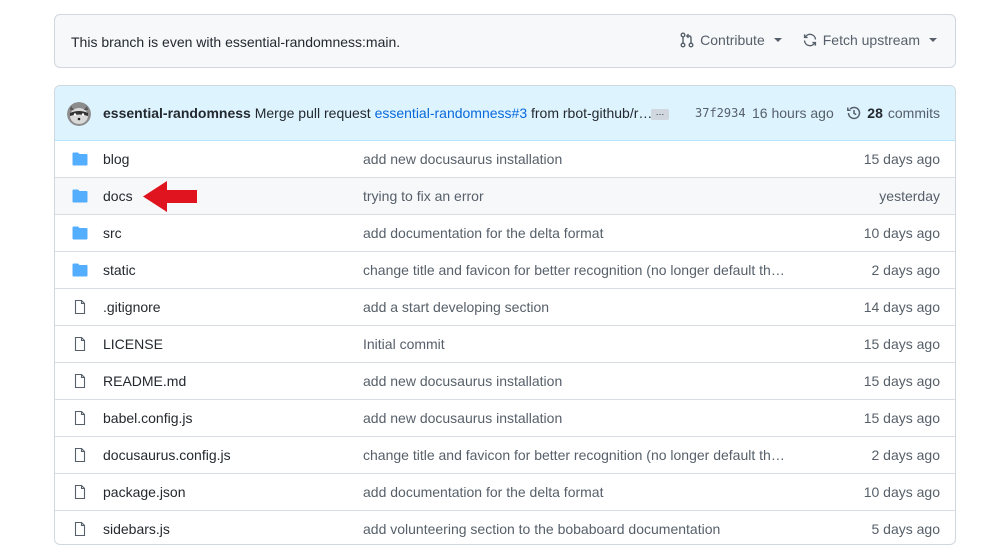 This screenshot has width=1004, height=545. What do you see at coordinates (854, 113) in the screenshot?
I see `history-icon` at bounding box center [854, 113].